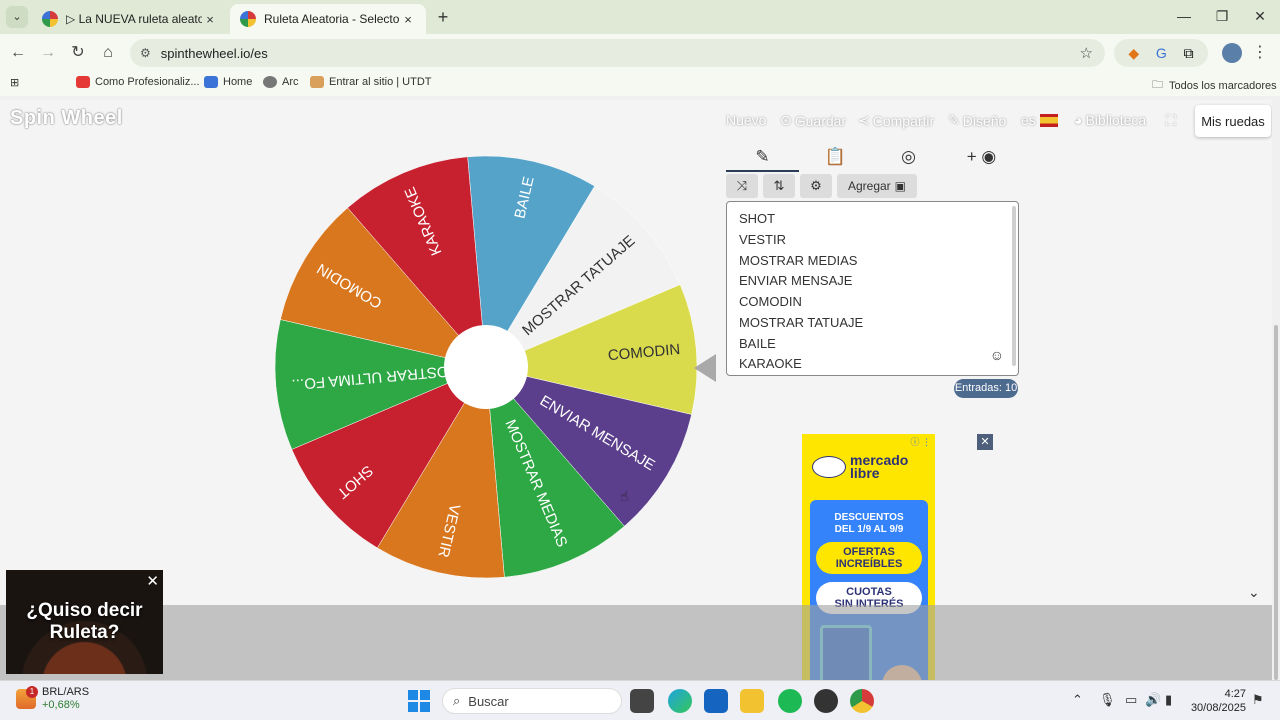 The width and height of the screenshot is (1280, 720). Describe the element at coordinates (762, 158) in the screenshot. I see `tab-edit: ✎` at that location.